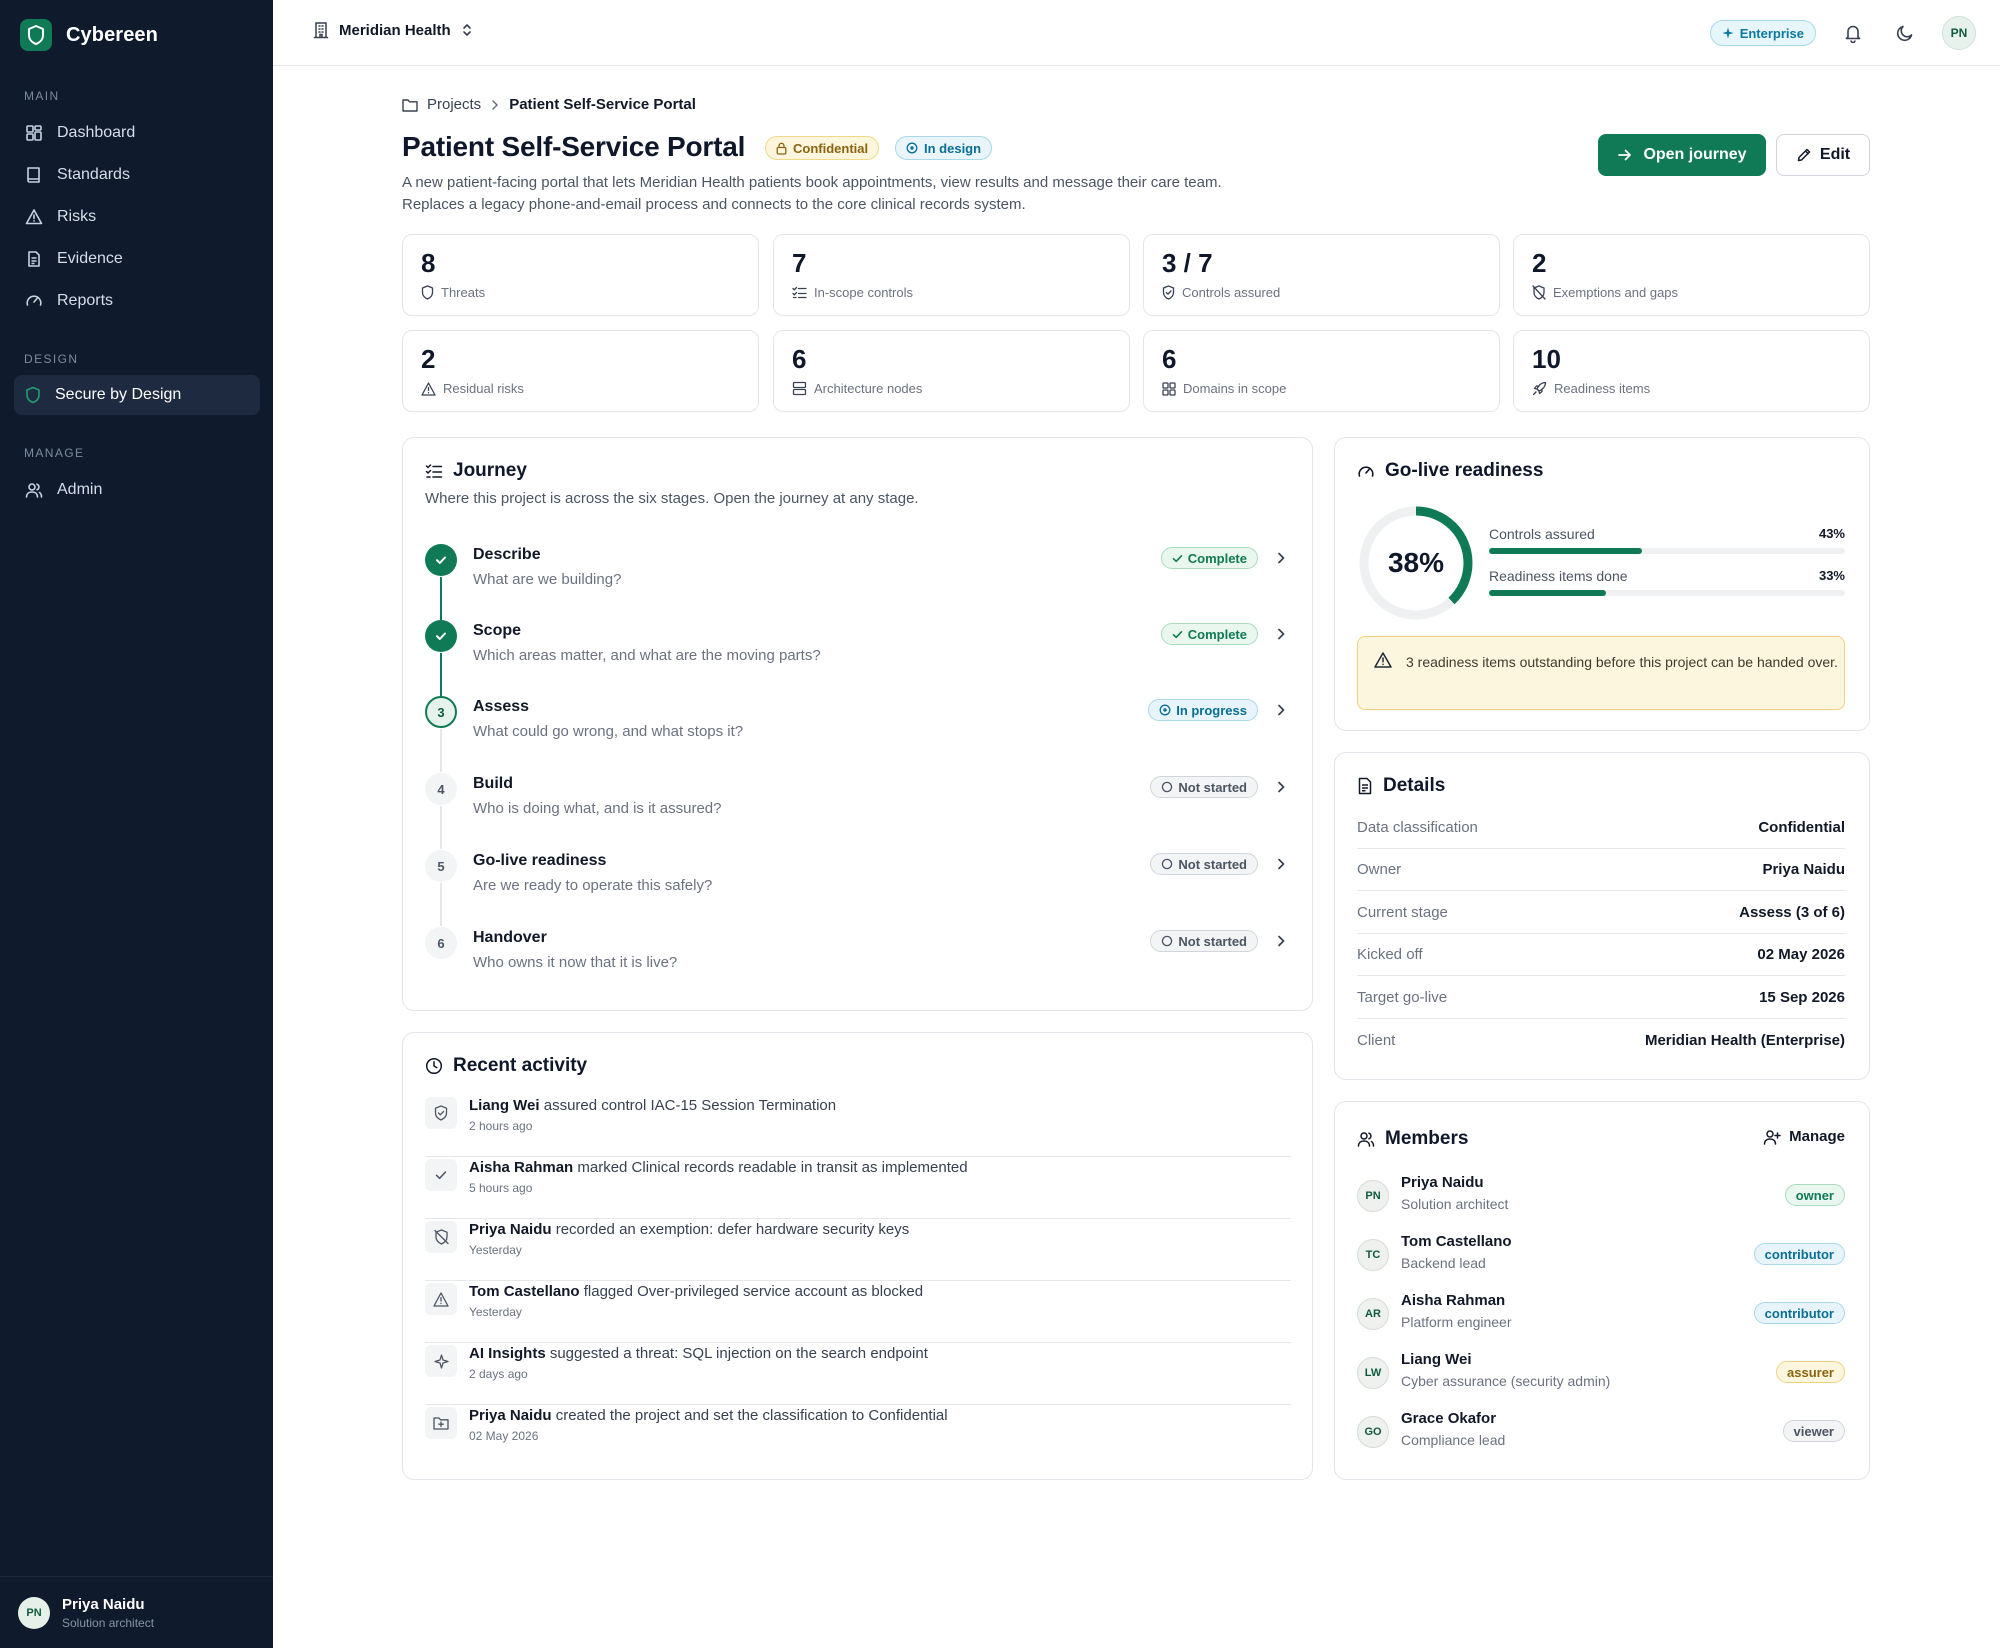 This screenshot has width=2000, height=1648. What do you see at coordinates (831, 148) in the screenshot?
I see `classification-label: Confidential` at bounding box center [831, 148].